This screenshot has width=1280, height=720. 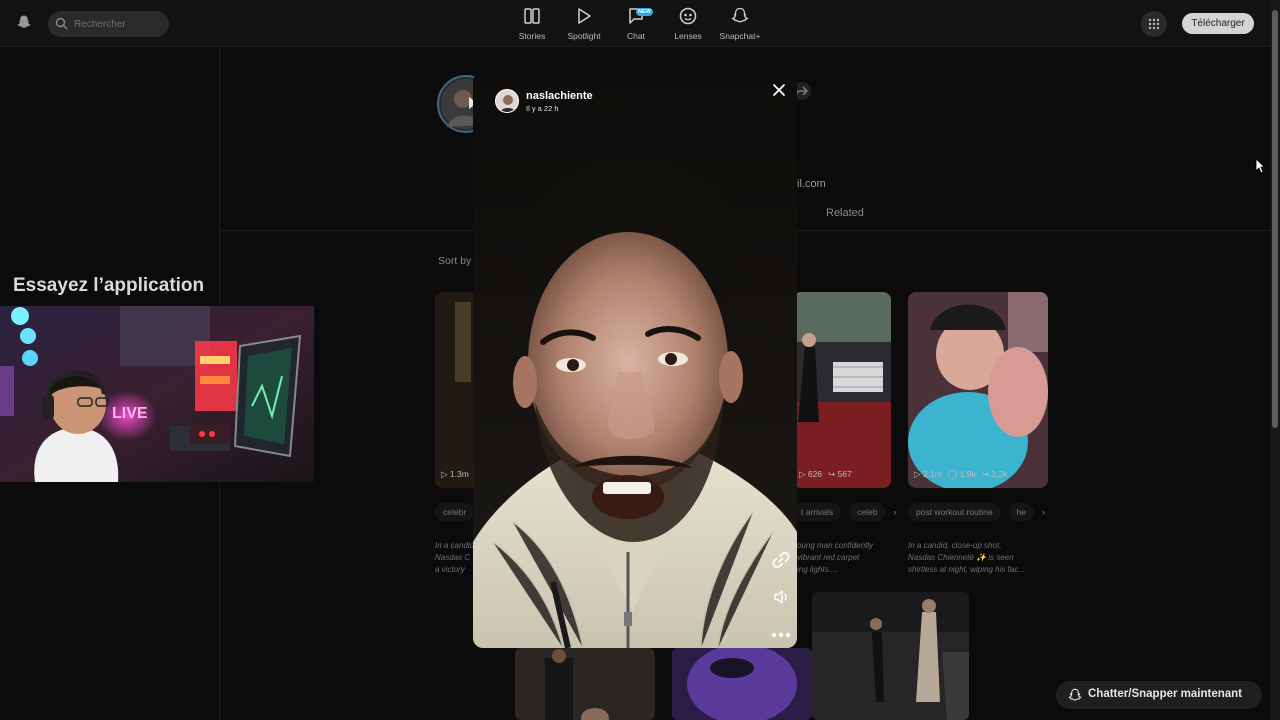 What do you see at coordinates (740, 15) in the screenshot?
I see `snapchat-plus-icon` at bounding box center [740, 15].